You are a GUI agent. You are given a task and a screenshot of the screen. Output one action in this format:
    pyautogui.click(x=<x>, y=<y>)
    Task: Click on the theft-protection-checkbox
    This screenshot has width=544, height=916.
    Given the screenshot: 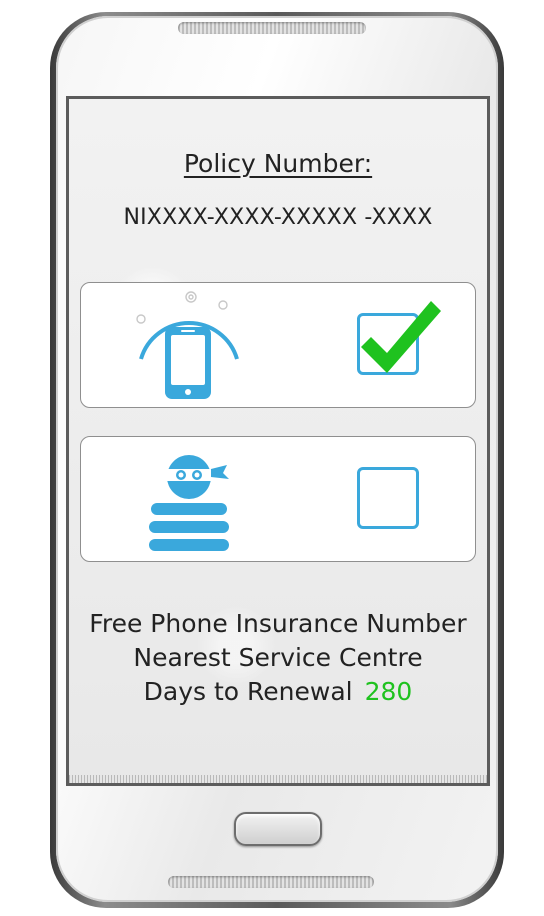 What is the action you would take?
    pyautogui.click(x=388, y=498)
    